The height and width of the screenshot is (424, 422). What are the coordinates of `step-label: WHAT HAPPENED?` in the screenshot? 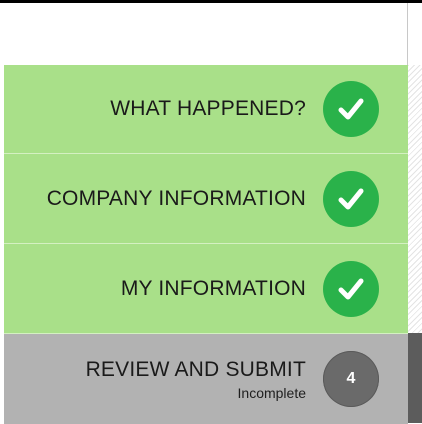 It's located at (208, 108).